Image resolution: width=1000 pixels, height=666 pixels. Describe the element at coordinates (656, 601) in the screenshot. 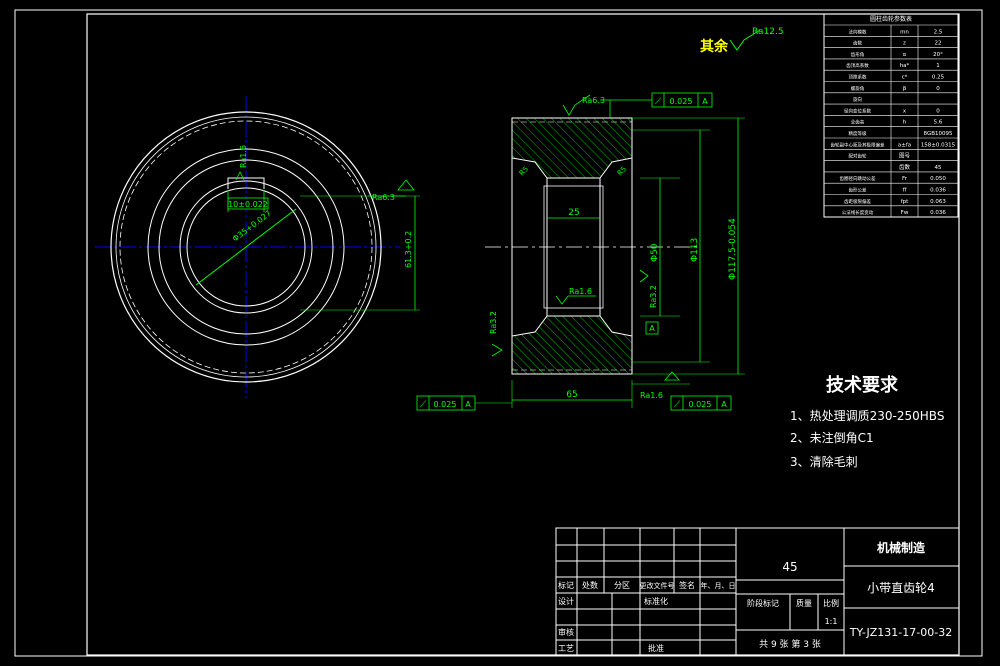

I see `tb-standard: 标准化` at that location.